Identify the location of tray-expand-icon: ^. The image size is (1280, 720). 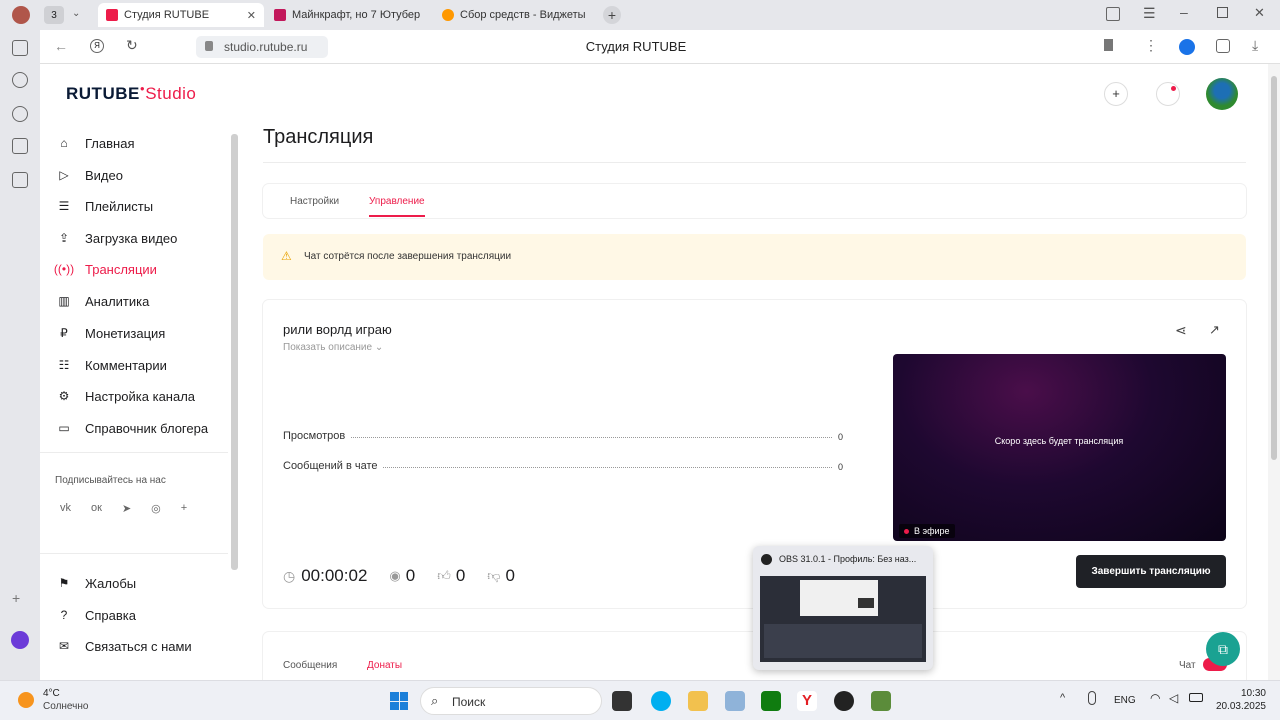
(1062, 698).